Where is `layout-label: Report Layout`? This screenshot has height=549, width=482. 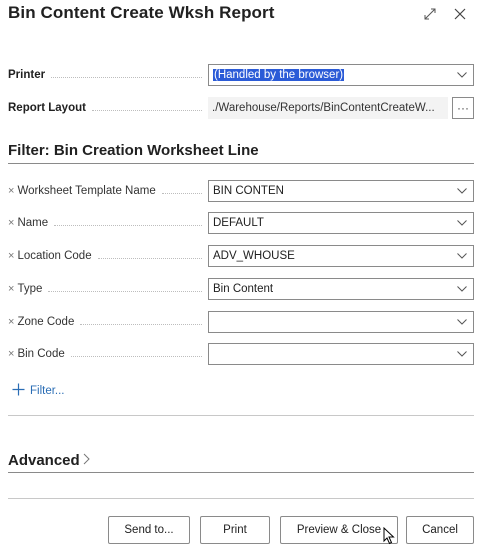
layout-label: Report Layout is located at coordinates (108, 108).